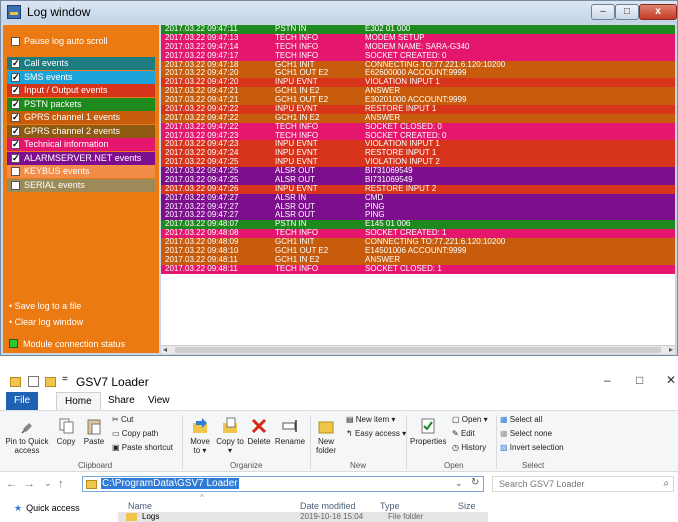 The image size is (678, 522). What do you see at coordinates (81, 117) in the screenshot?
I see `category-checkbox: GPRS channel 1 events` at bounding box center [81, 117].